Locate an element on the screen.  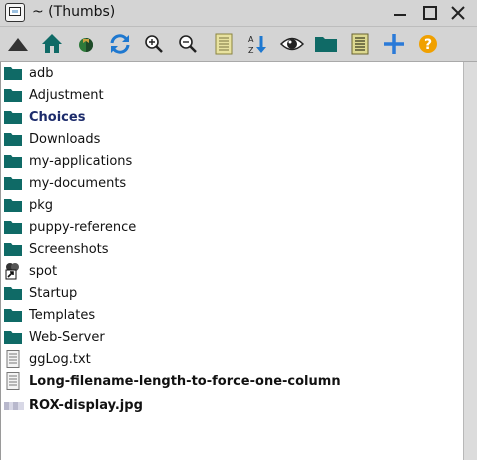
zoom-out-icon is located at coordinates (188, 44).